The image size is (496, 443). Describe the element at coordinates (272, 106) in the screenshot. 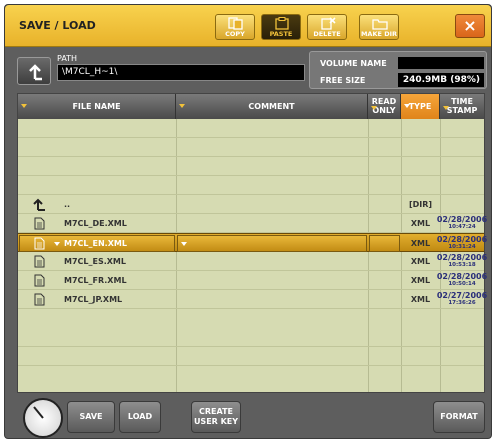

I see `column-comment: COMMENT` at that location.